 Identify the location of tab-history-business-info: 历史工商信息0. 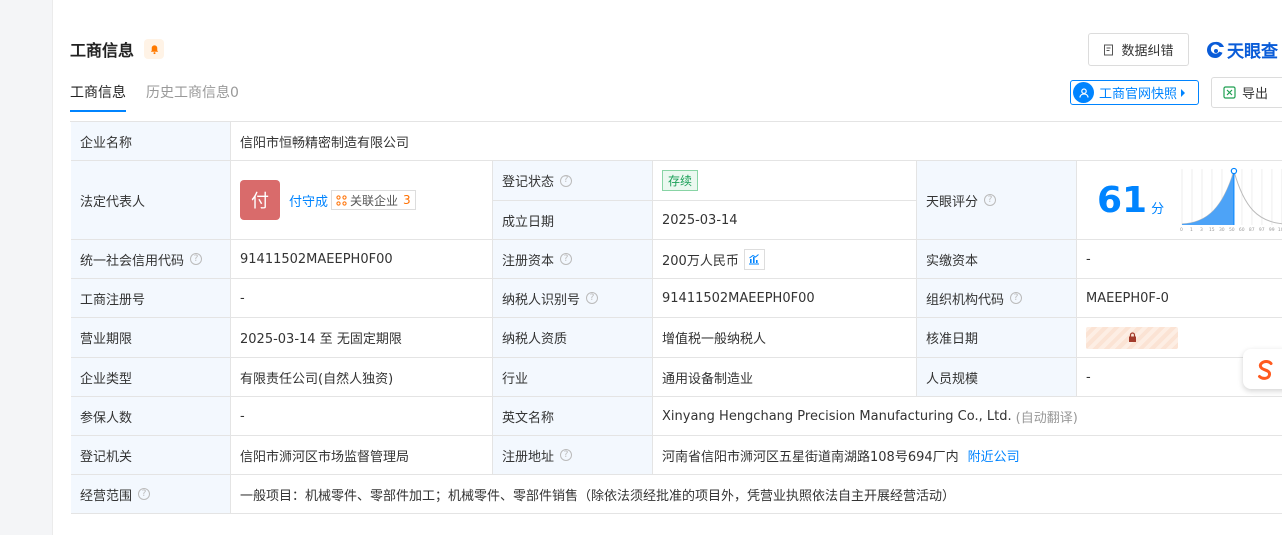
(192, 97).